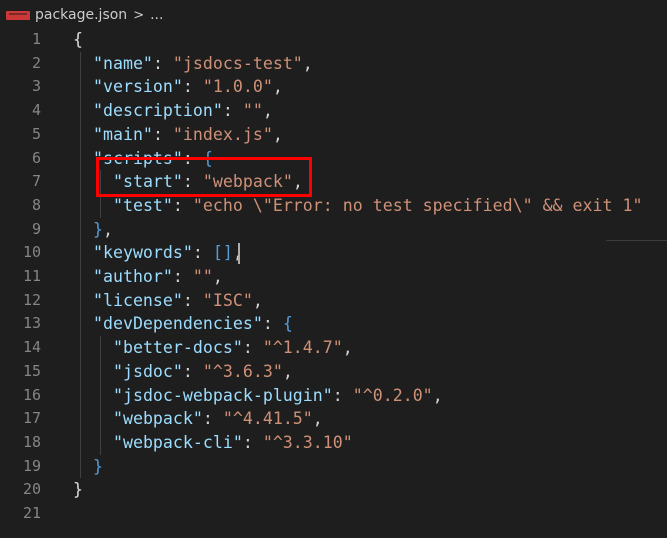  Describe the element at coordinates (333, 467) in the screenshot. I see `code-line: 19 }` at that location.